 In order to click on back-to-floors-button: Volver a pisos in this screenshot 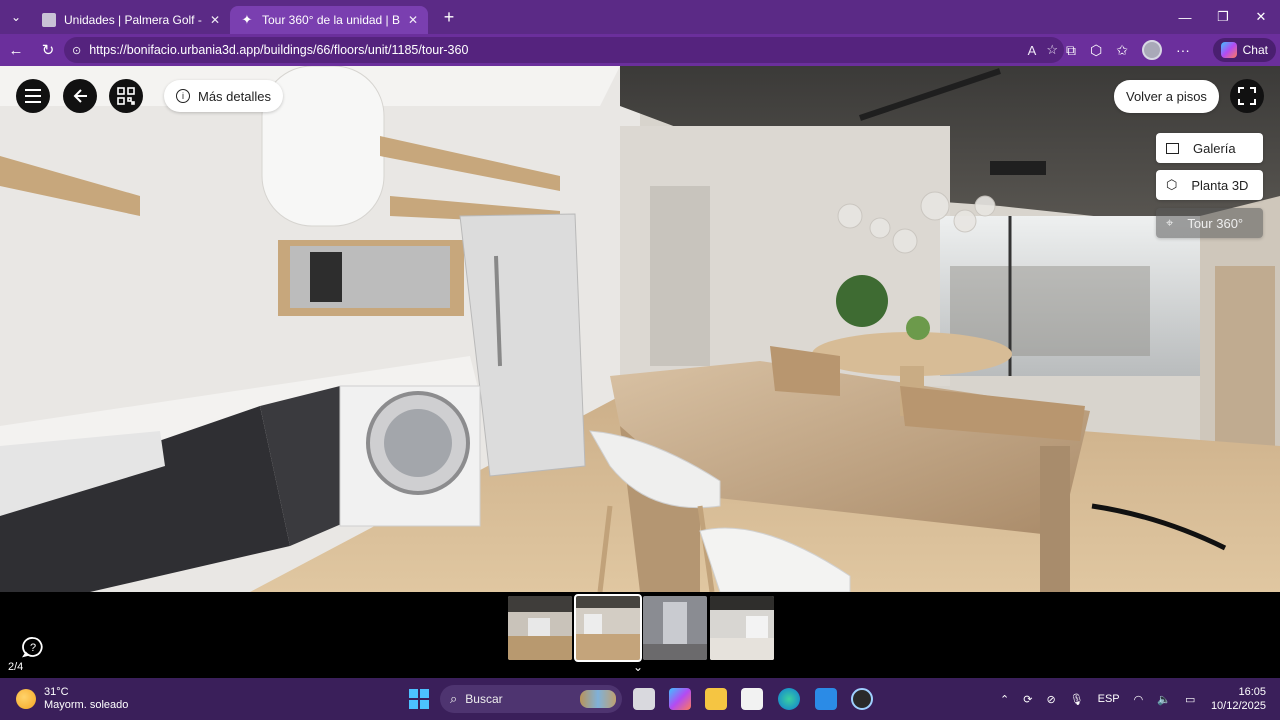, I will do `click(1166, 96)`.